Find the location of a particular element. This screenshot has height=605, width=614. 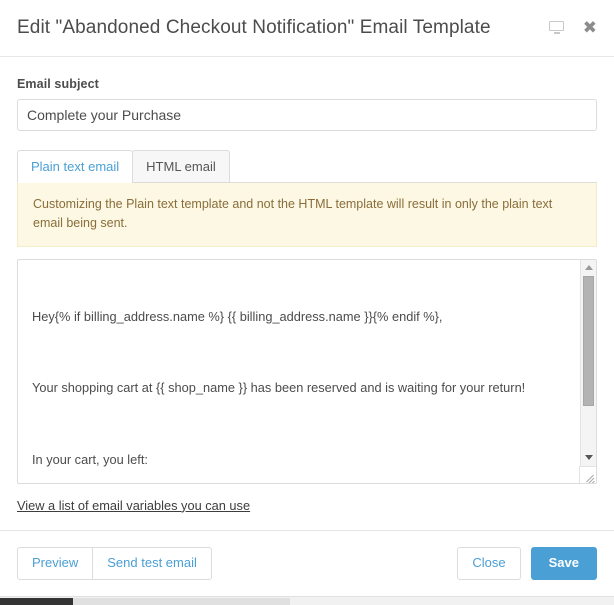

page-scrollbar-thumb is located at coordinates (36, 601).